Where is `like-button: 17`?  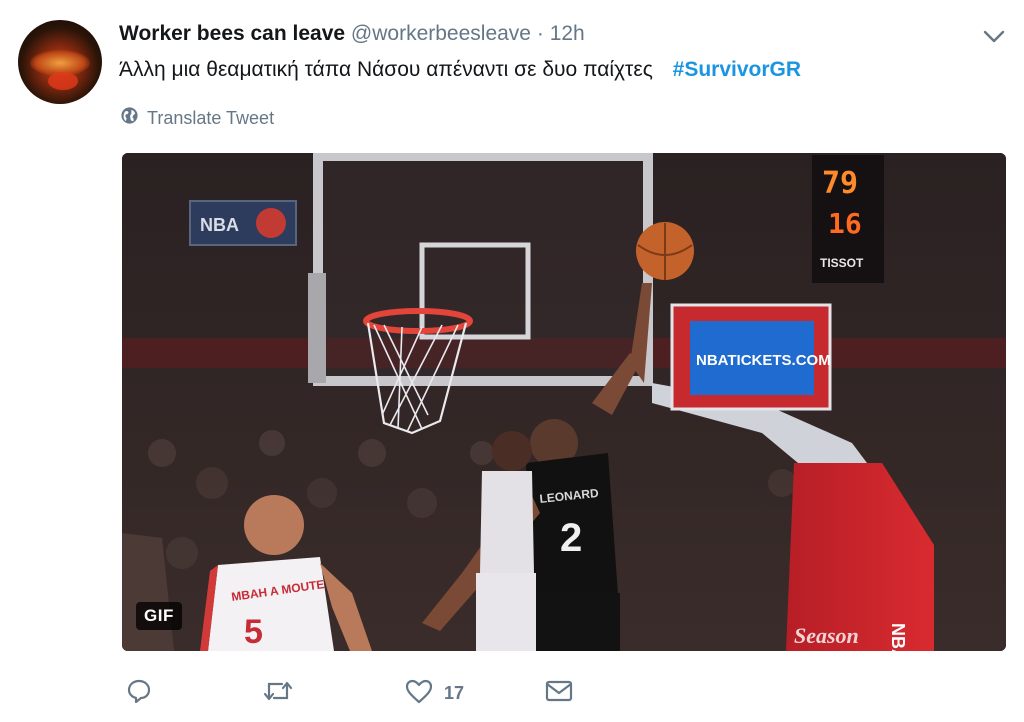 like-button: 17 is located at coordinates (434, 693).